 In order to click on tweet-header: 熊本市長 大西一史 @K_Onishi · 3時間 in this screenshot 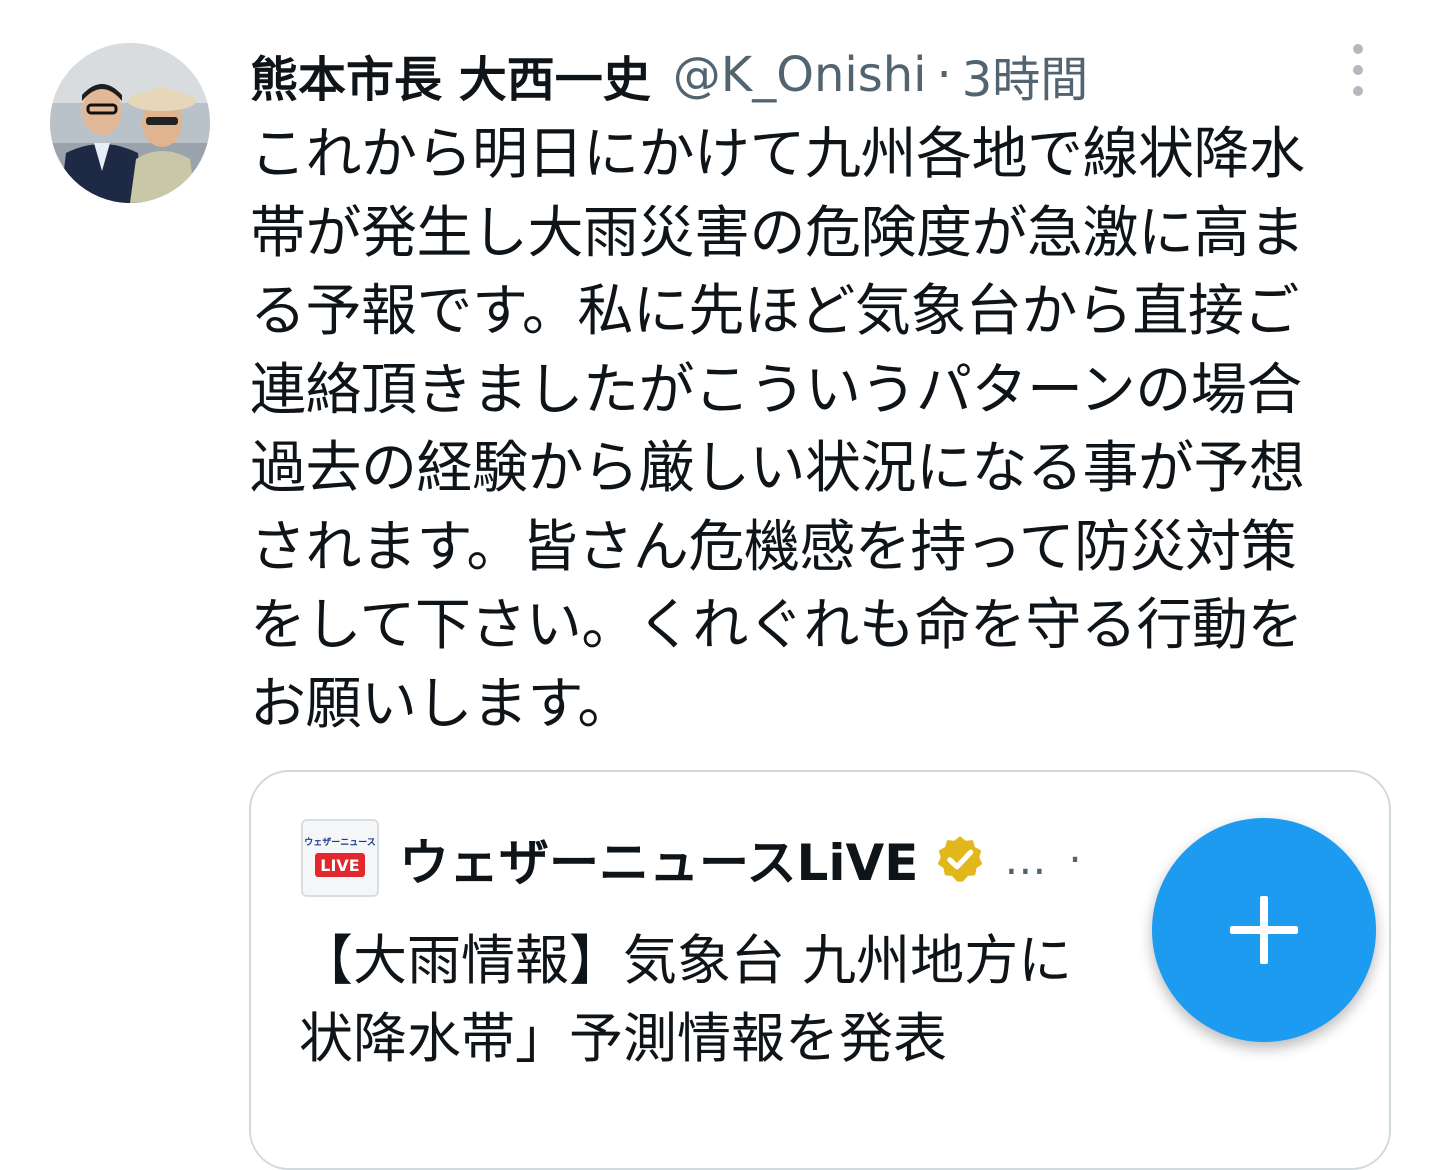, I will do `click(810, 75)`.